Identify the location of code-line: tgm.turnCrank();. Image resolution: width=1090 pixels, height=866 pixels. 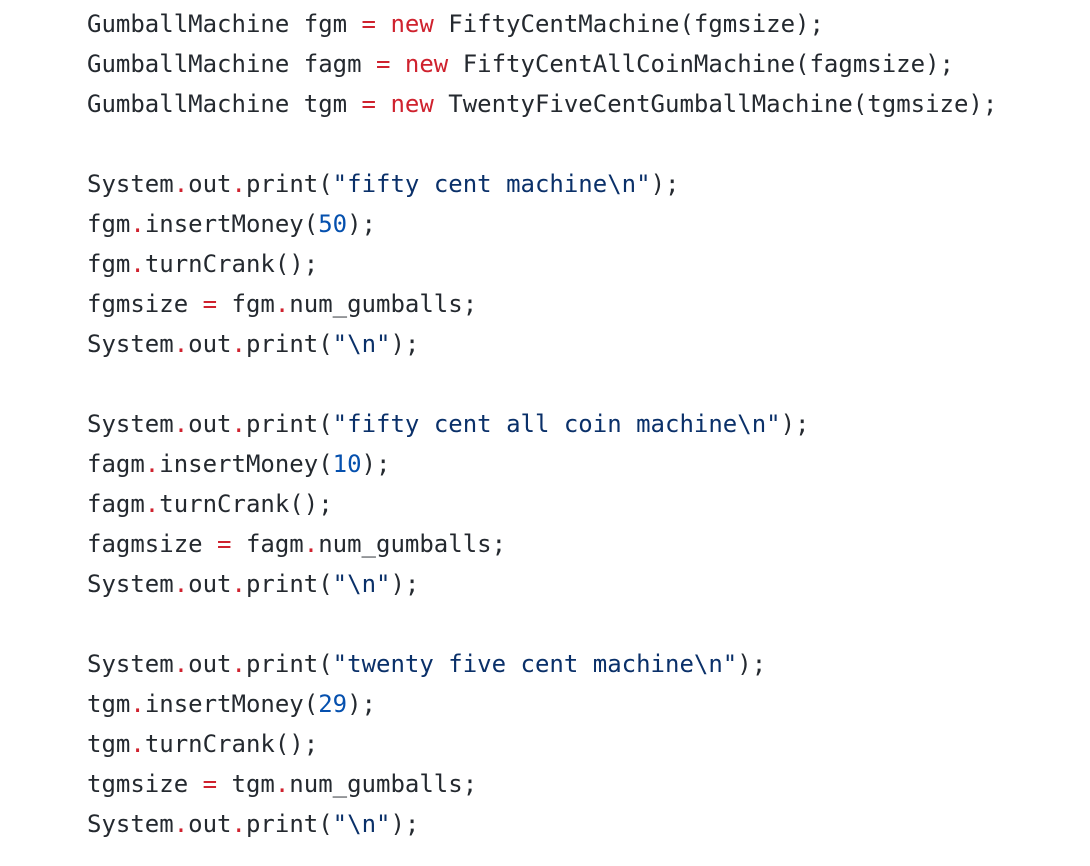
(588, 744).